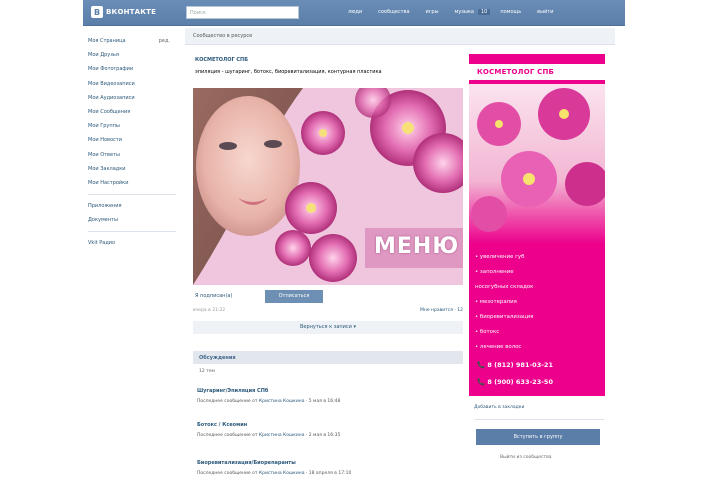 The image size is (720, 480). What do you see at coordinates (133, 98) in the screenshot?
I see `sidebar-item-audio: Мои Аудиозаписи` at bounding box center [133, 98].